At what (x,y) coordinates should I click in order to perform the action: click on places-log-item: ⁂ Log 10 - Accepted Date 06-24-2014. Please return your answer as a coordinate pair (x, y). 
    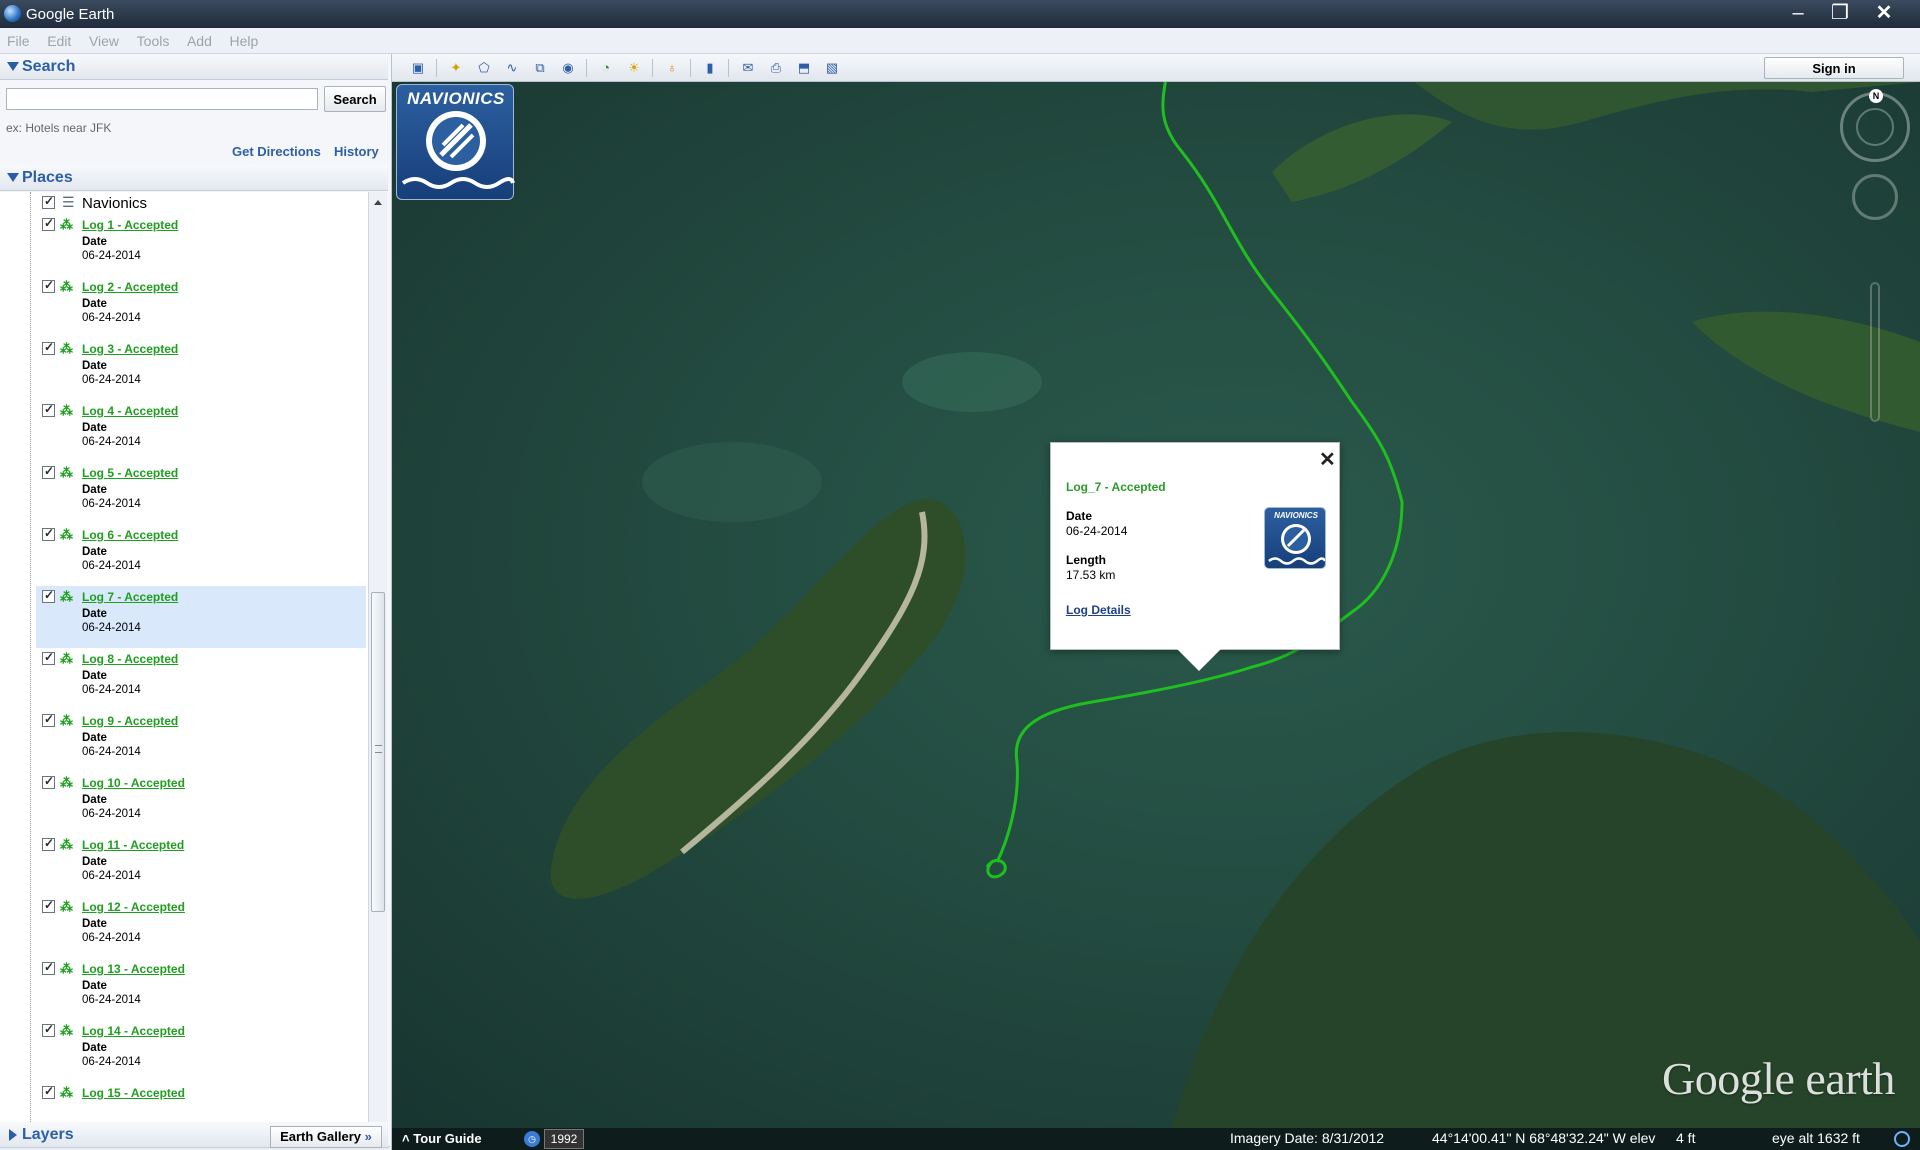
    Looking at the image, I should click on (201, 803).